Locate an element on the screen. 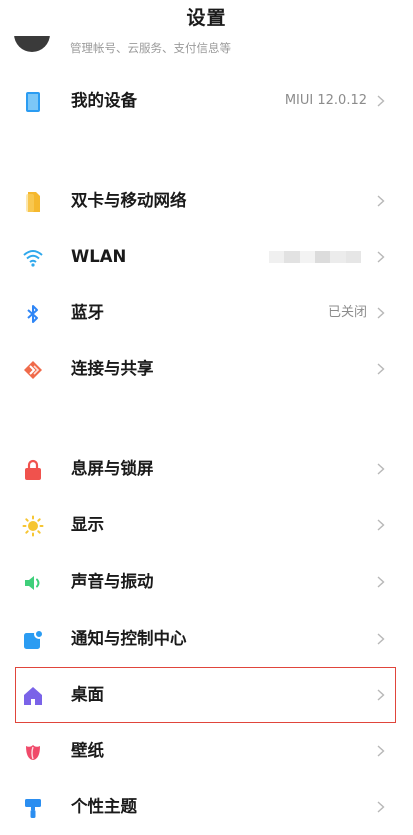 Image resolution: width=413 pixels, height=835 pixels. home-screen-item: 桌面 is located at coordinates (206, 695).